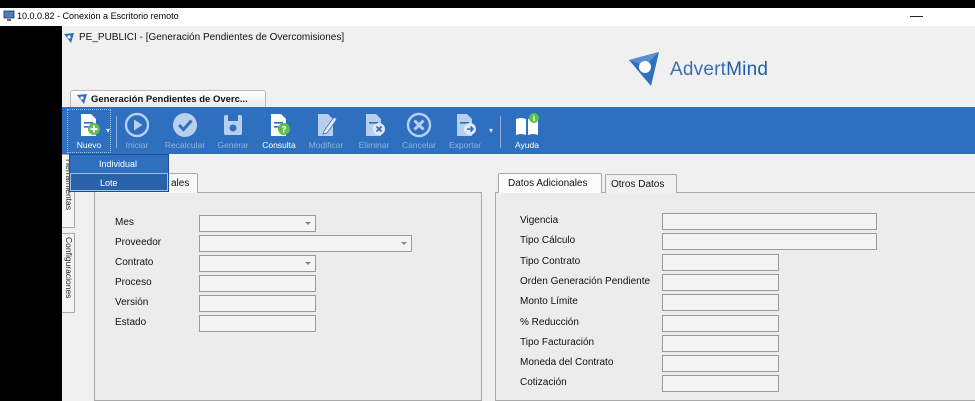 The height and width of the screenshot is (401, 975). I want to click on exportar-label: Exportar, so click(465, 145).